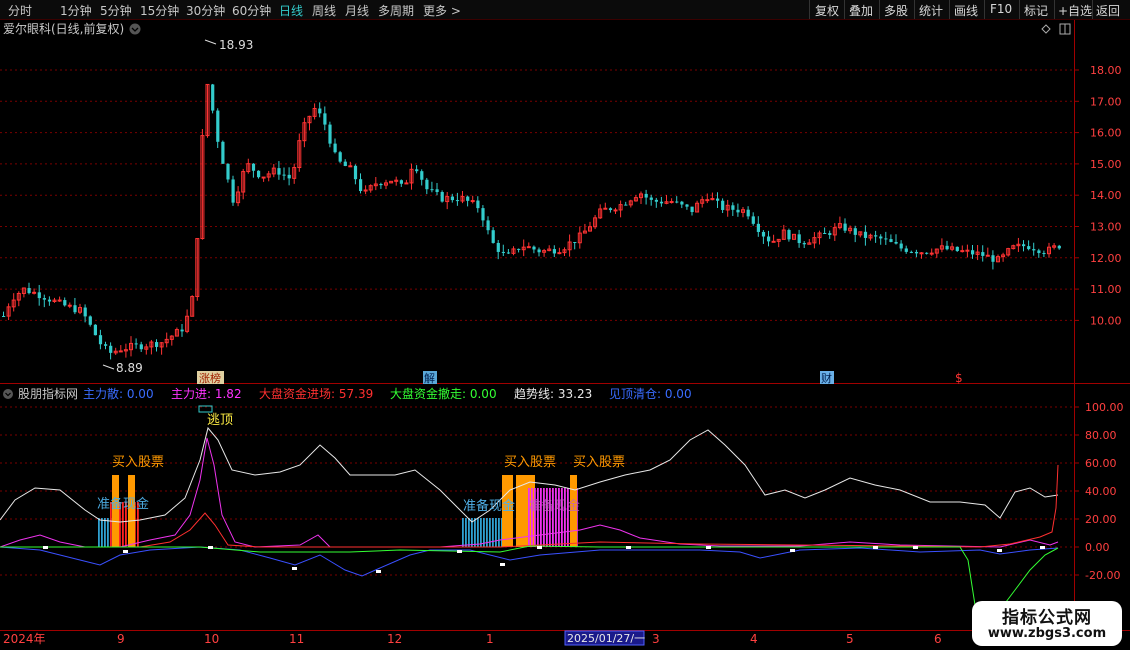 The image size is (1130, 650). Describe the element at coordinates (210, 378) in the screenshot. I see `badge-zhangbang: 涨榜` at that location.